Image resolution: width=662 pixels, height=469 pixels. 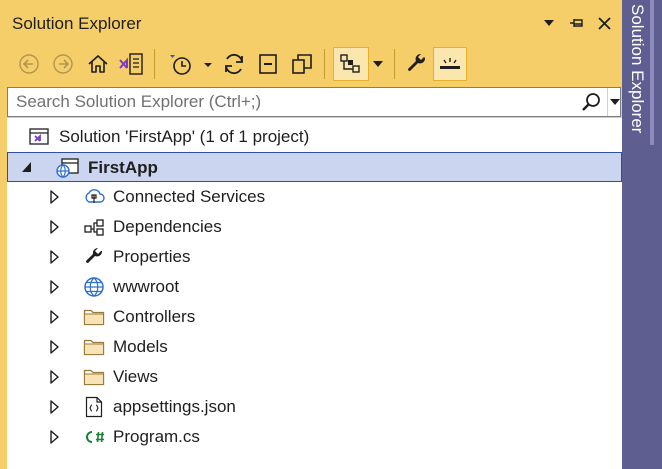 What do you see at coordinates (152, 256) in the screenshot?
I see `tree-item-label: Properties` at bounding box center [152, 256].